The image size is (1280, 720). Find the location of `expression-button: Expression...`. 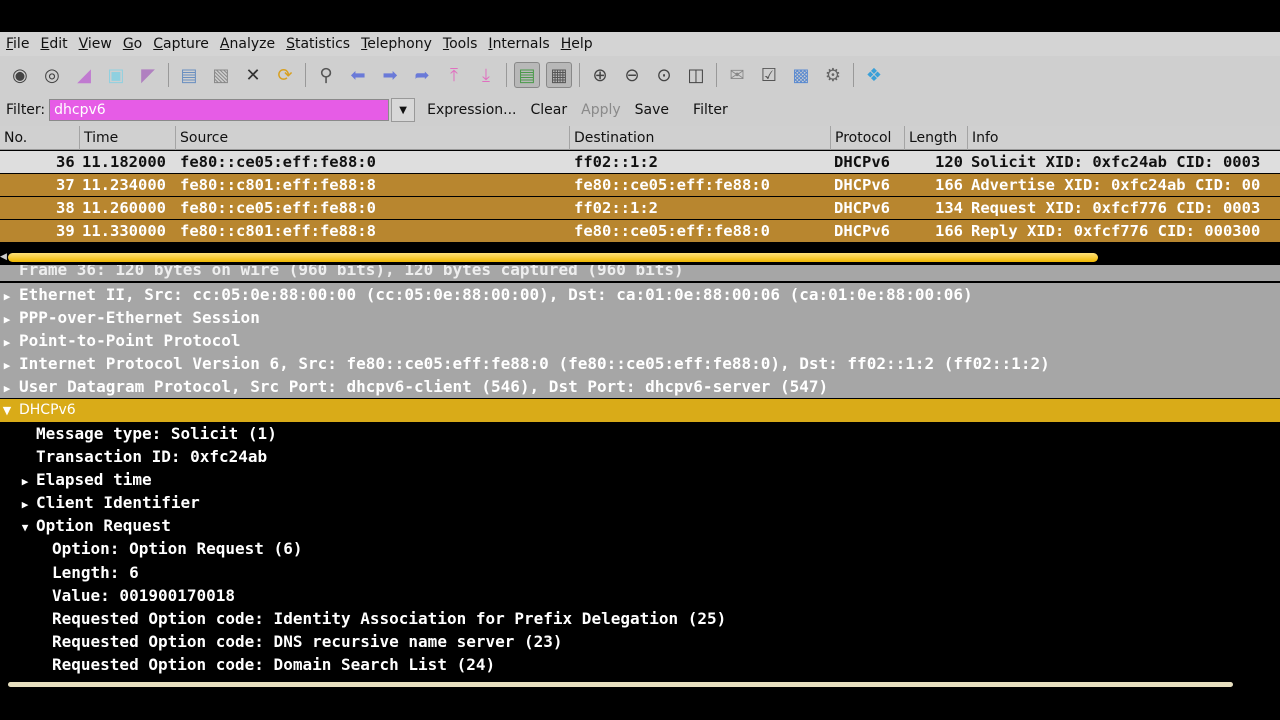

expression-button: Expression... is located at coordinates (471, 110).